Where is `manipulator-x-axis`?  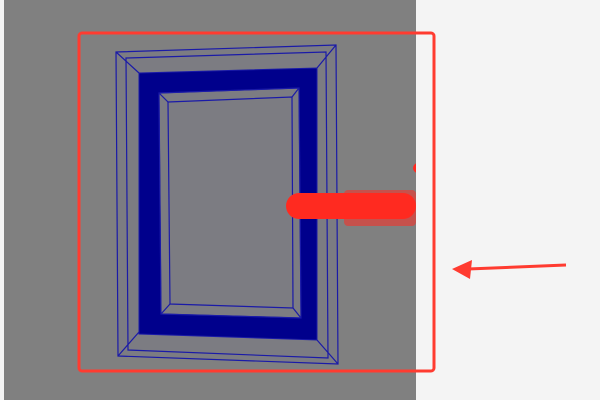 manipulator-x-axis is located at coordinates (351, 206).